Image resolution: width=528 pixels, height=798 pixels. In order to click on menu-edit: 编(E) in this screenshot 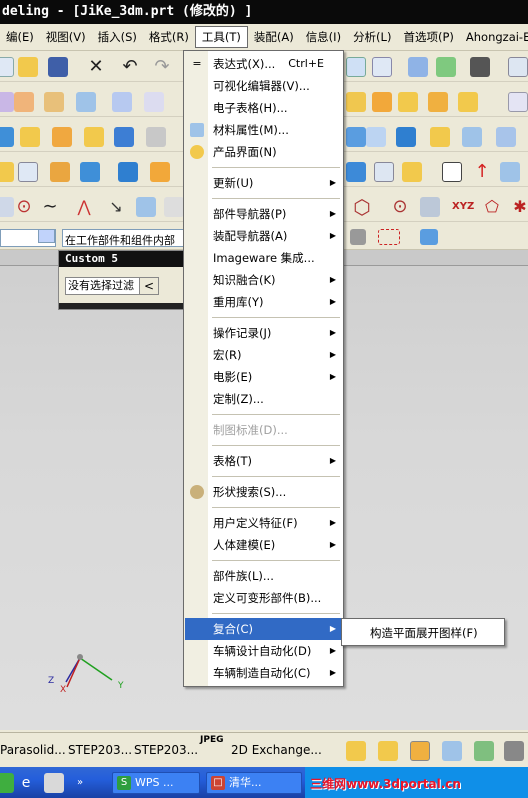, I will do `click(20, 37)`.